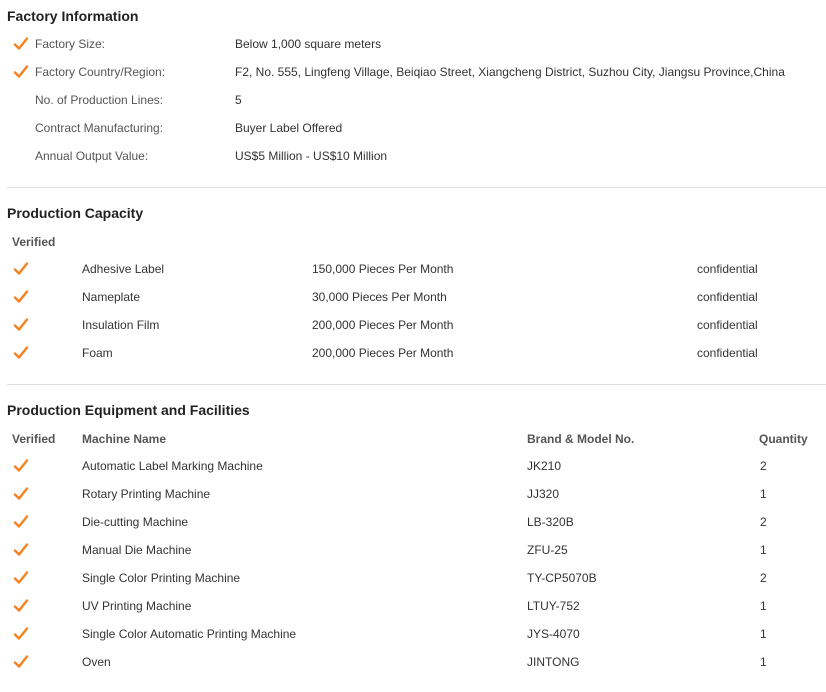 The height and width of the screenshot is (692, 826). Describe the element at coordinates (413, 466) in the screenshot. I see `equipment-row: Automatic Label Marking Machine JK210 2` at that location.